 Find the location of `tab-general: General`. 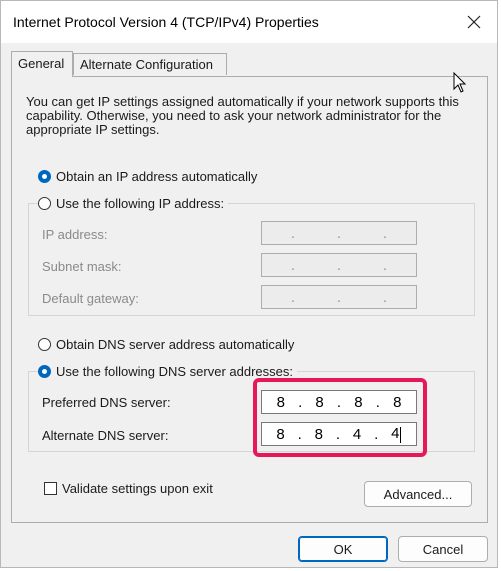

tab-general: General is located at coordinates (42, 64).